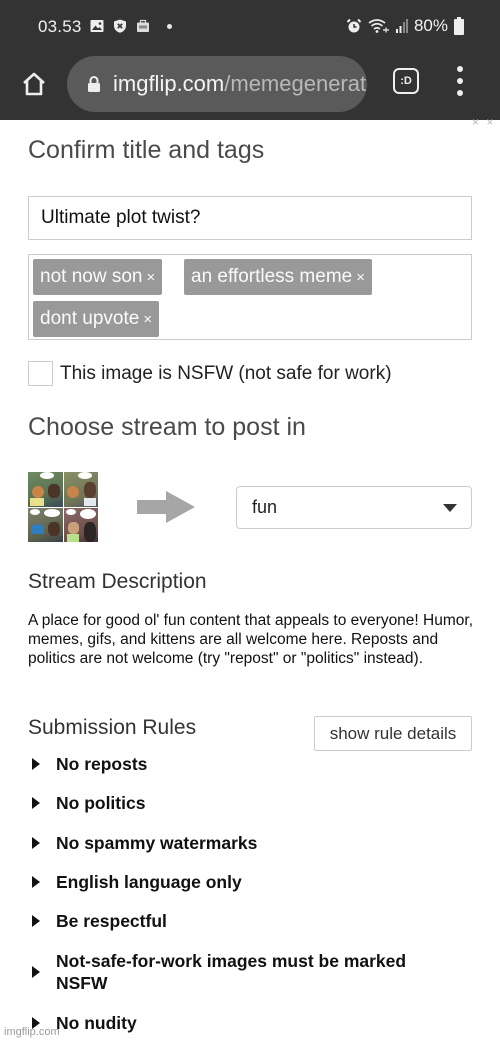  What do you see at coordinates (459, 26) in the screenshot?
I see `battery-icon` at bounding box center [459, 26].